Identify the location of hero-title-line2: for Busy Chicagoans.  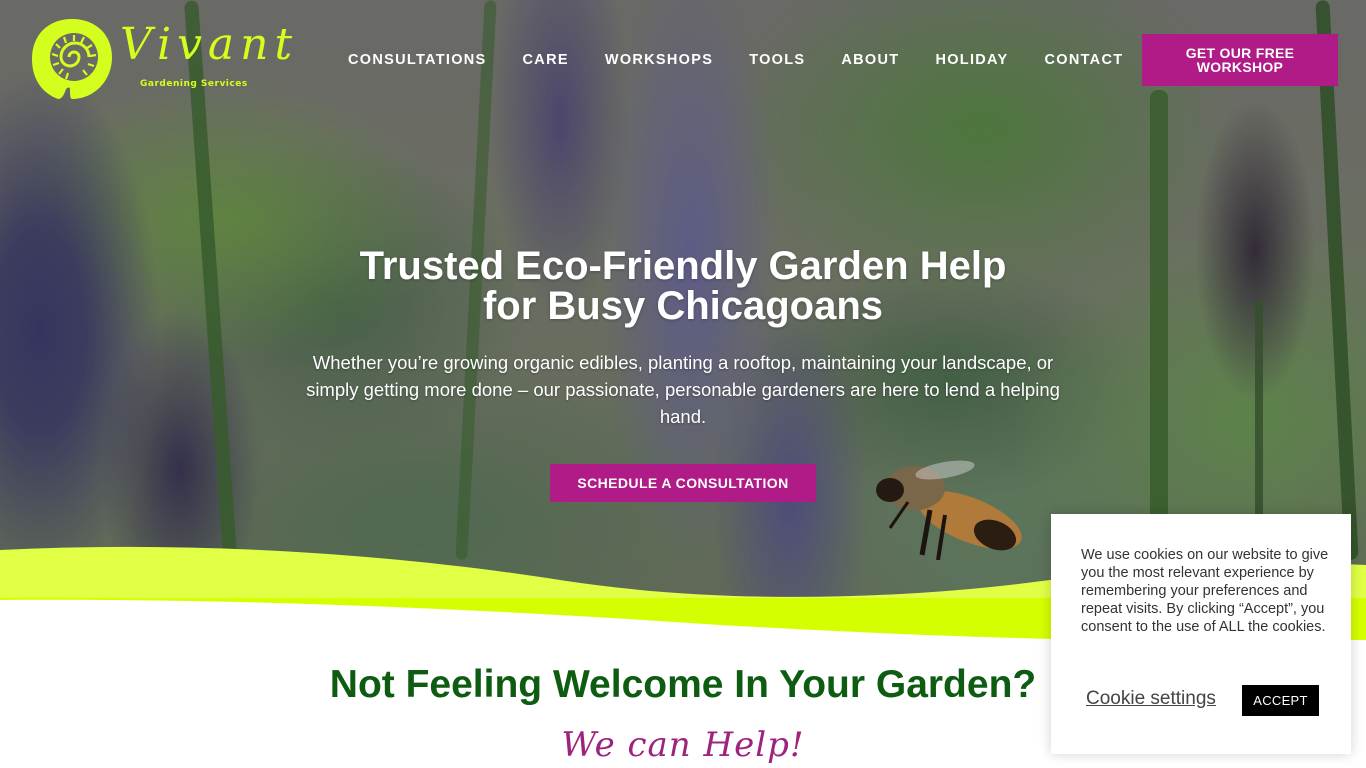
(683, 306).